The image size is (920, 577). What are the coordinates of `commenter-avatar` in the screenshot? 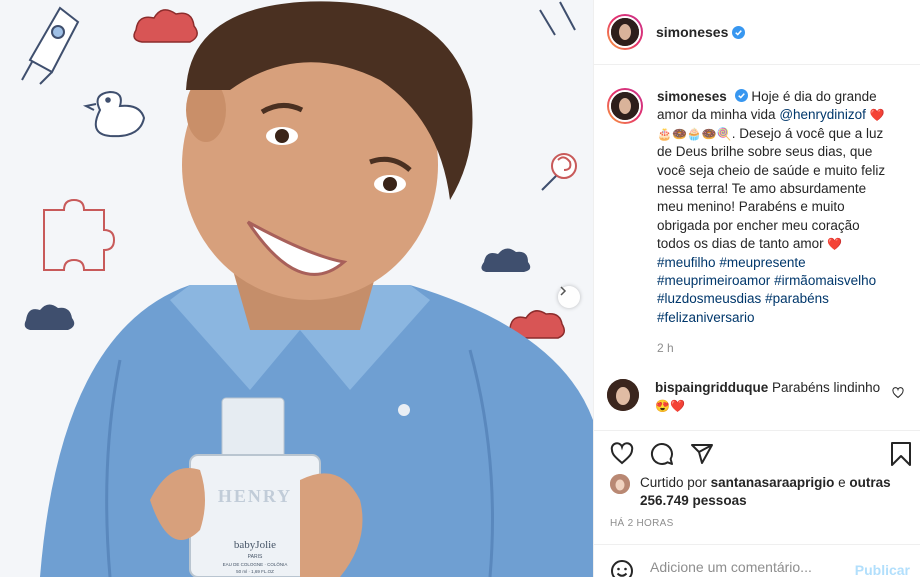 It's located at (623, 394).